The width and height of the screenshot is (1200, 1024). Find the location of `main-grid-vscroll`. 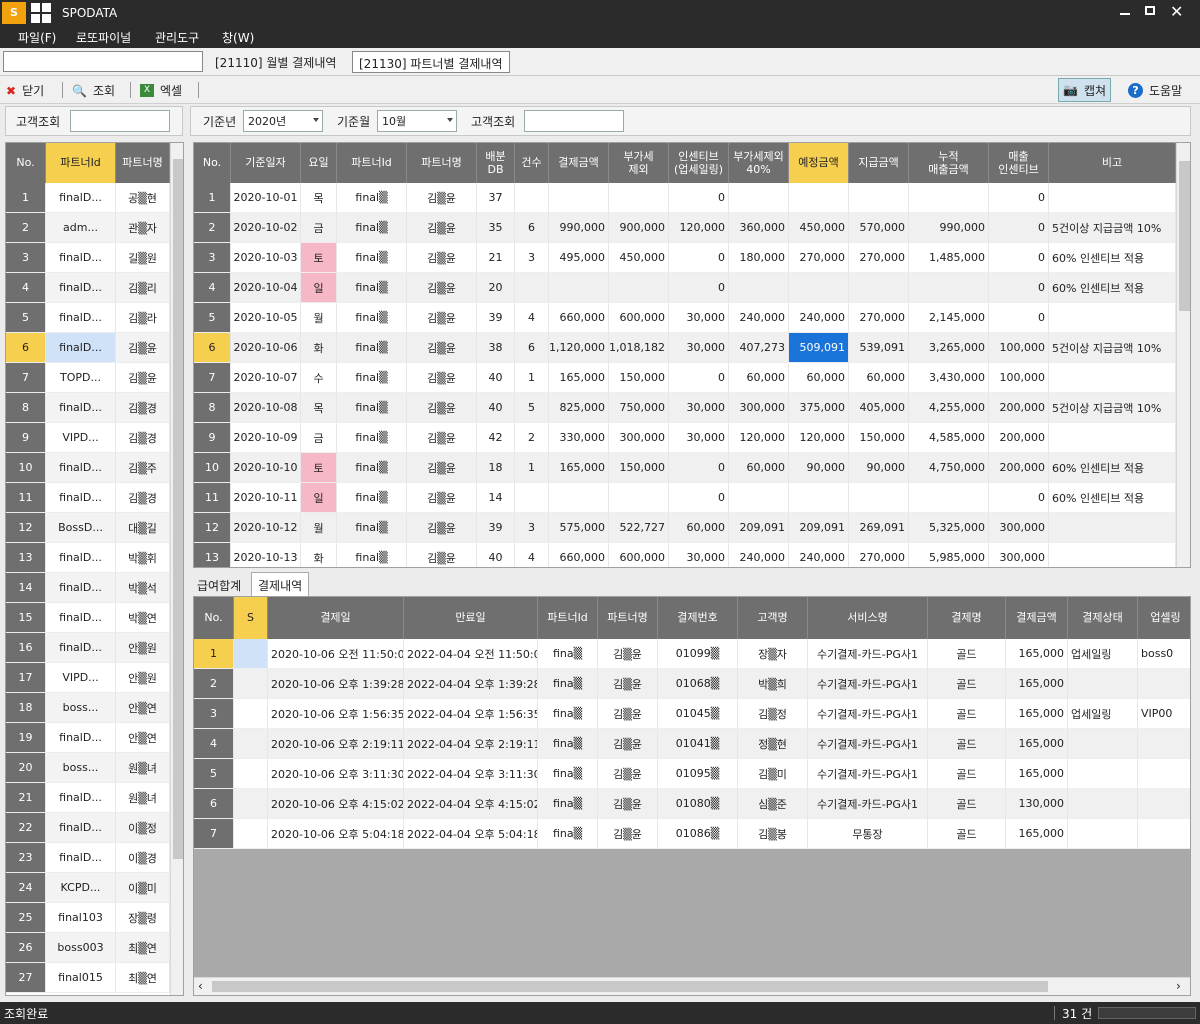

main-grid-vscroll is located at coordinates (1183, 355).